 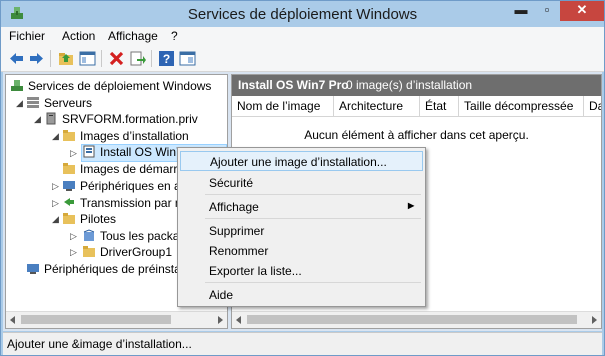 I want to click on menu-item-label: Affichage, so click(x=234, y=207).